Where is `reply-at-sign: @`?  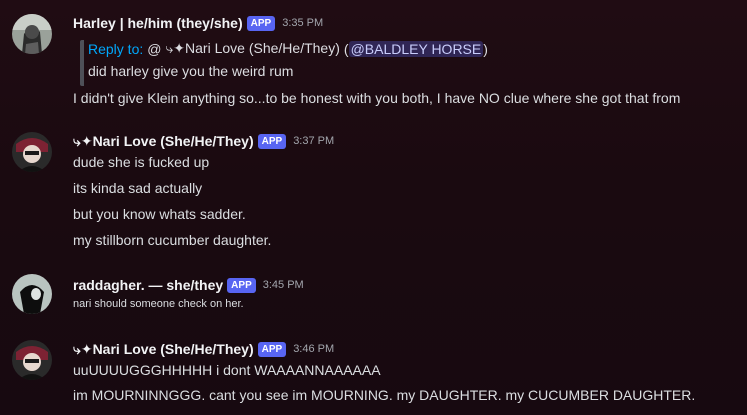 reply-at-sign: @ is located at coordinates (154, 48).